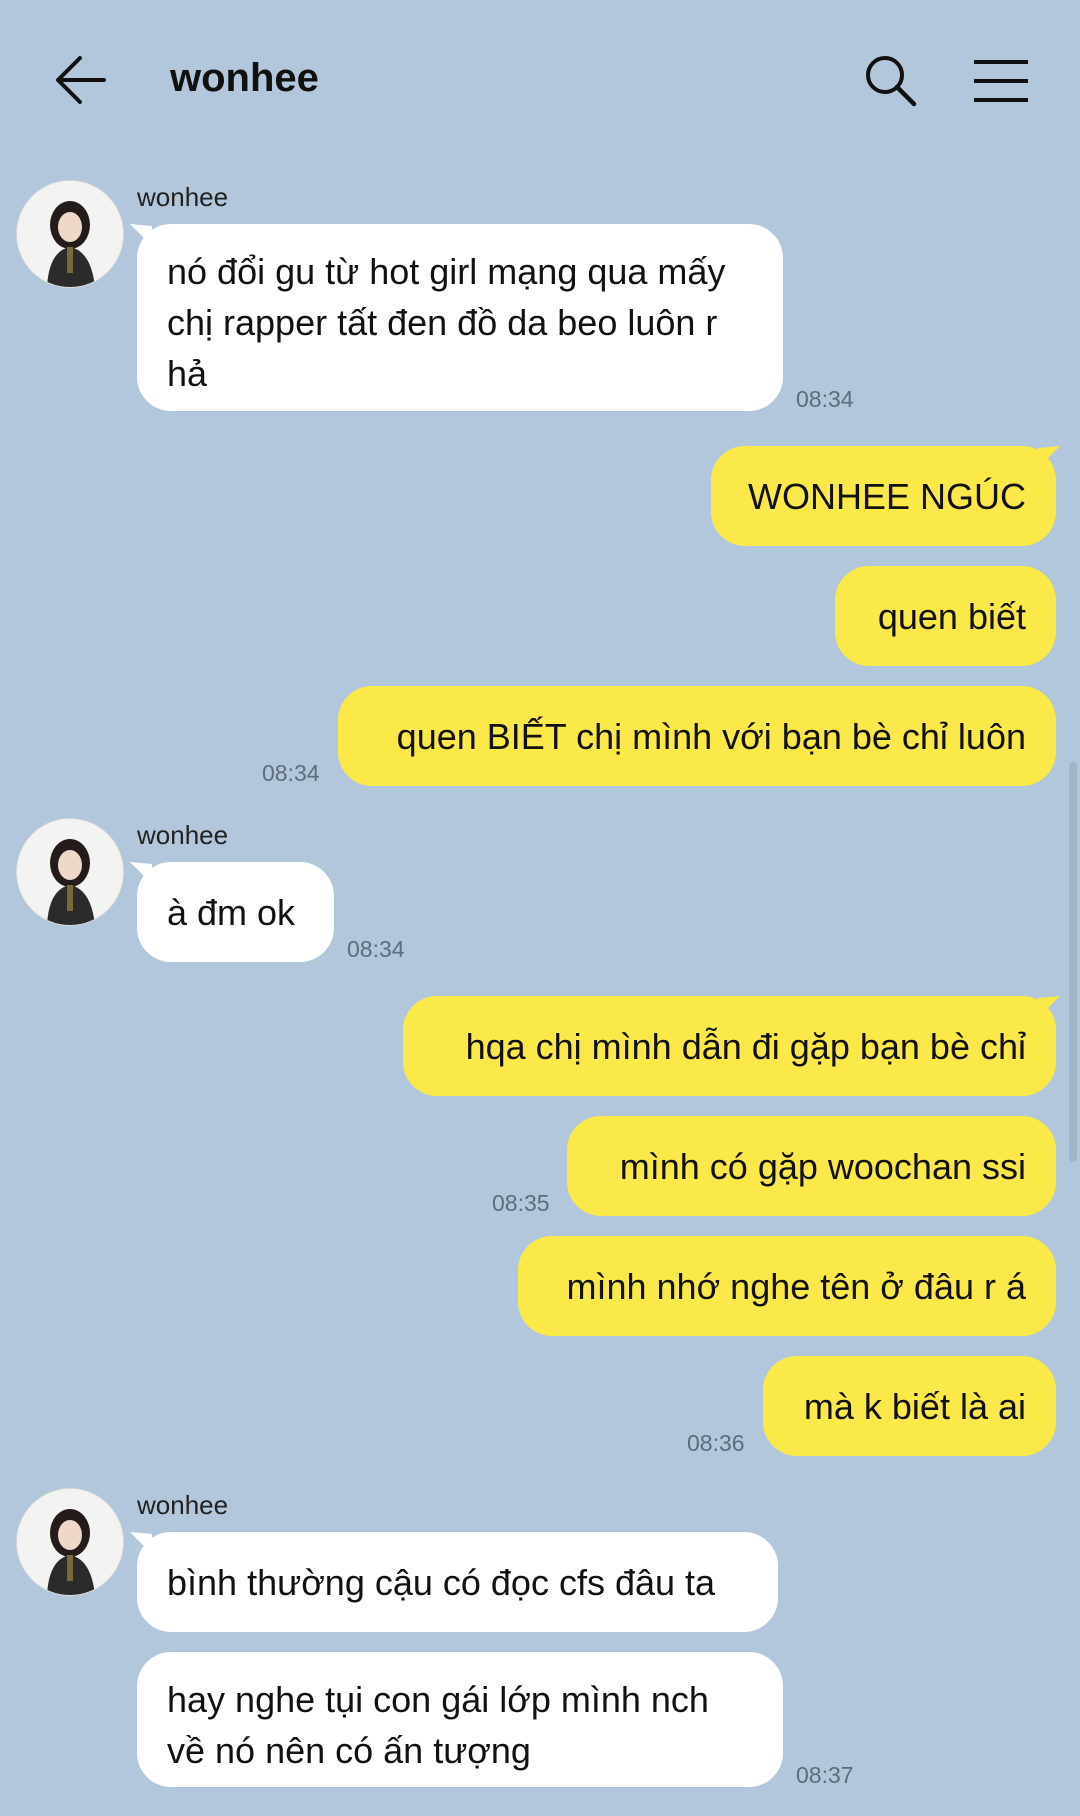  I want to click on chat-title: wonhee, so click(244, 78).